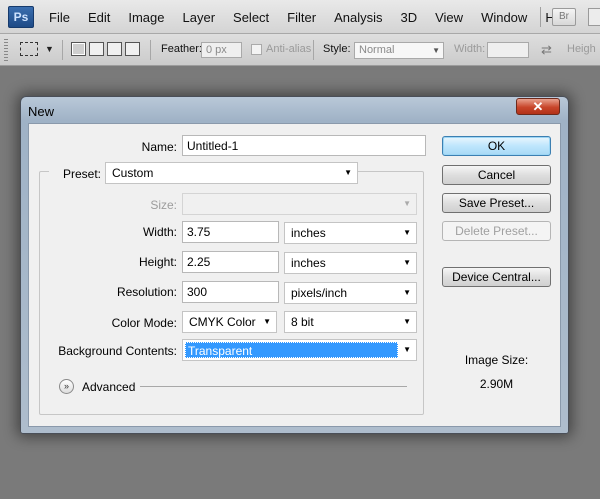 The width and height of the screenshot is (600, 499). I want to click on anti-alias-label: Anti-alias, so click(289, 49).